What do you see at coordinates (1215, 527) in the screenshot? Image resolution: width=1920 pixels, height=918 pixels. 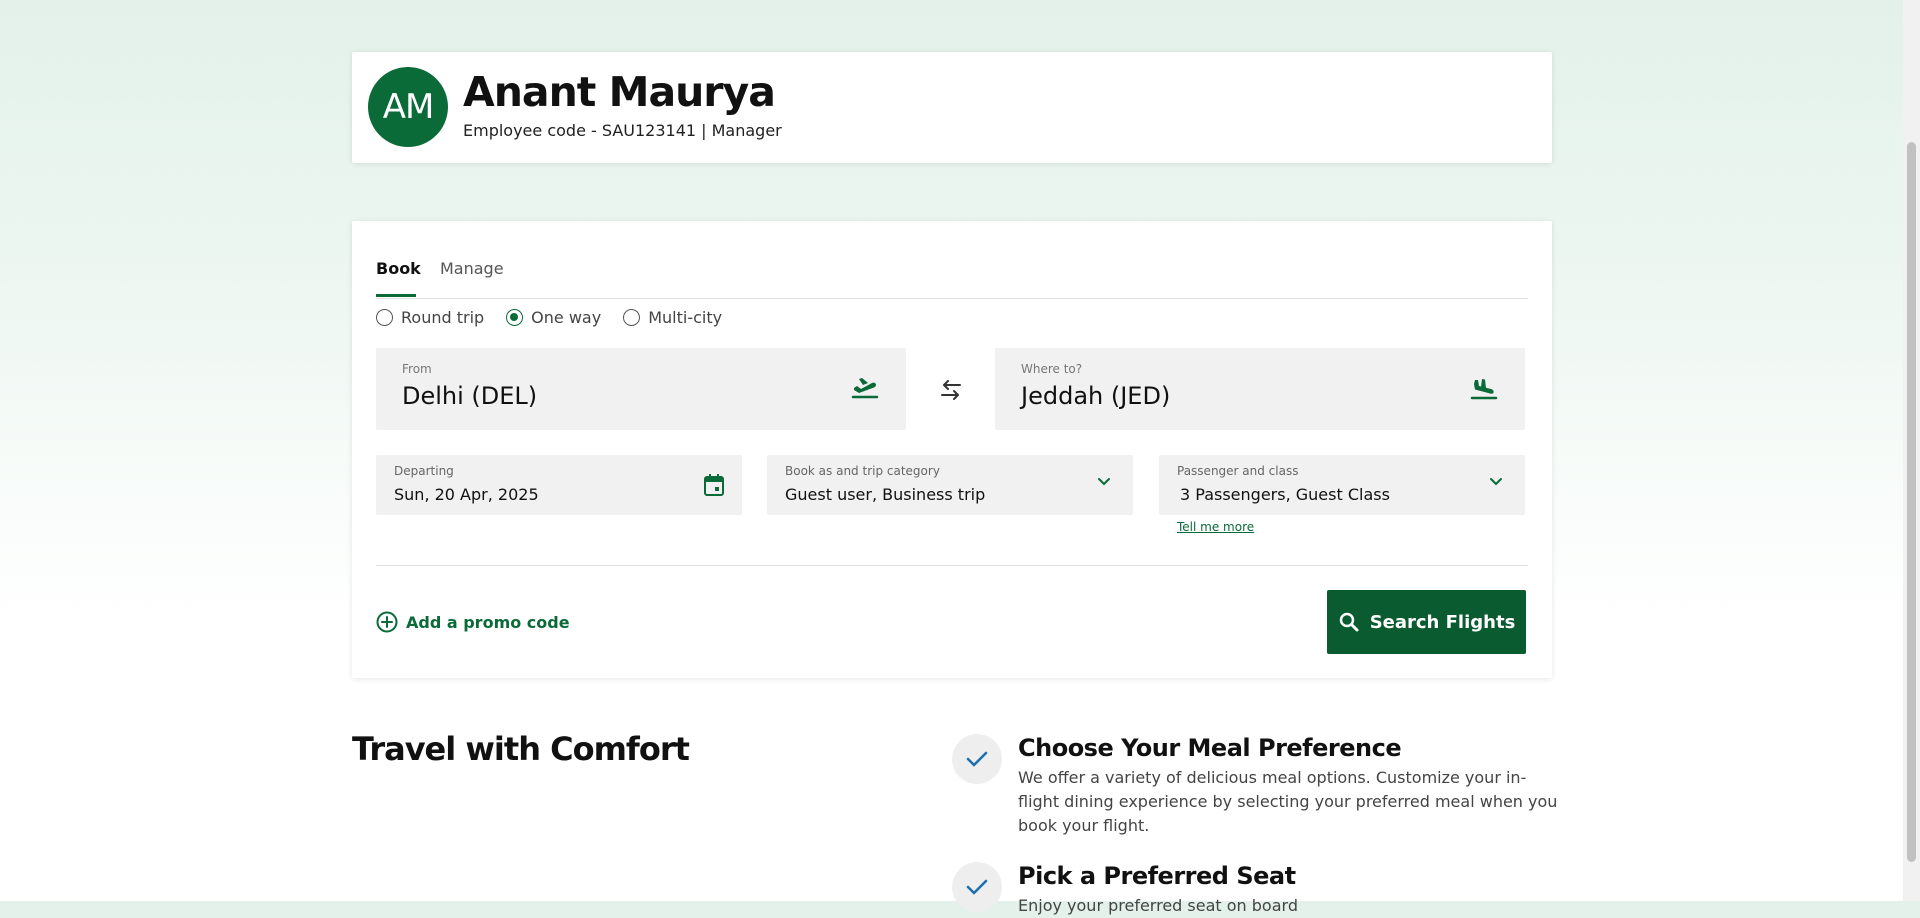 I see `tell-me-more-link: Tell me more` at bounding box center [1215, 527].